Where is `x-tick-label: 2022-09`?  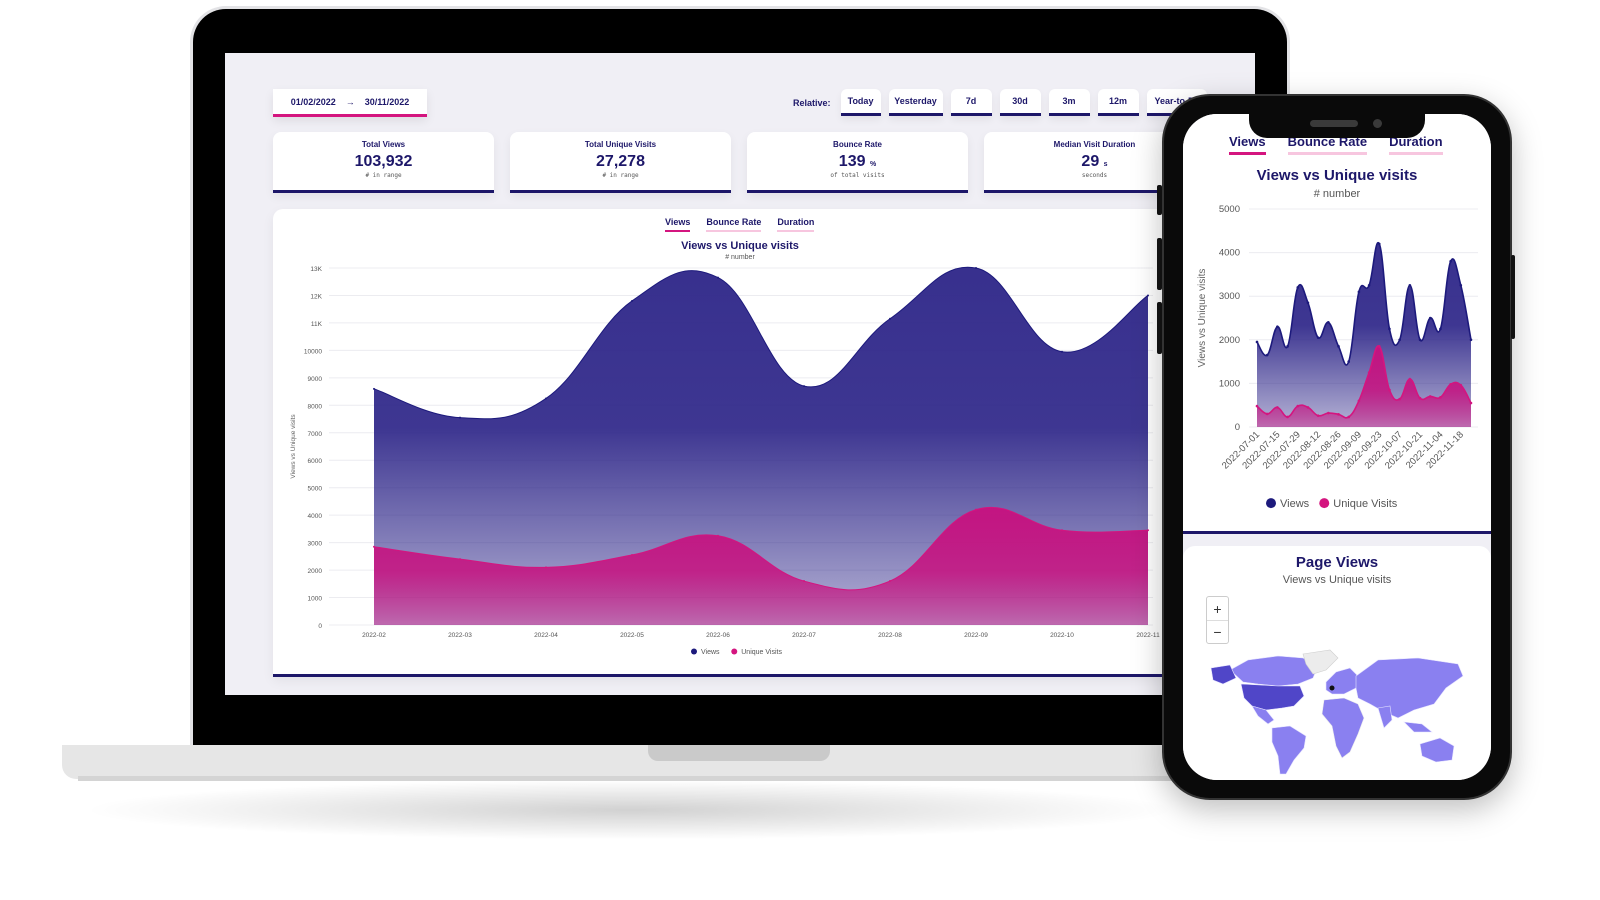
x-tick-label: 2022-09 is located at coordinates (976, 635).